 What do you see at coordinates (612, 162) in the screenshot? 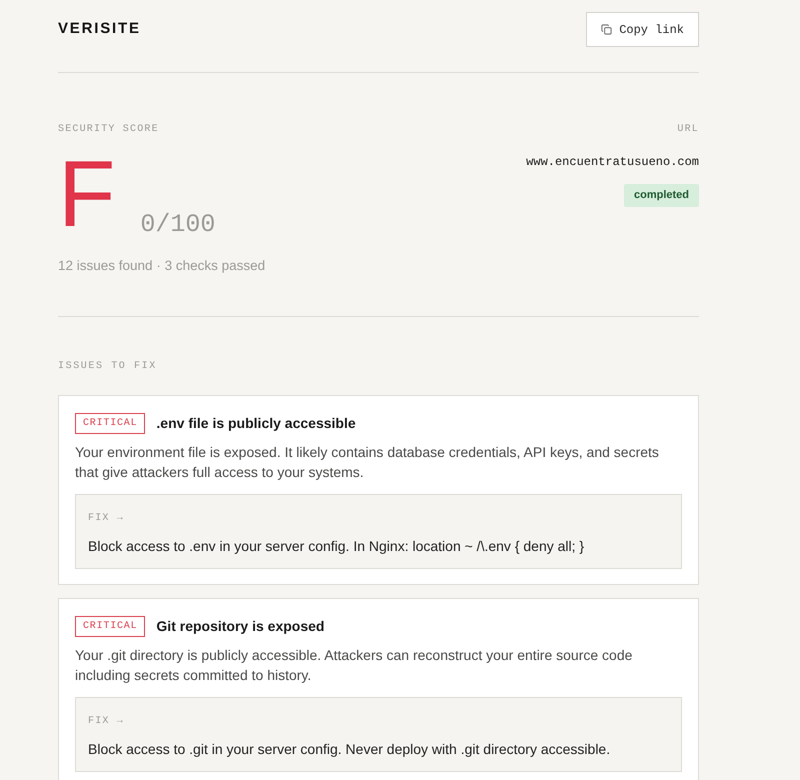
I see `site-url: www.encuentratusueno.com` at bounding box center [612, 162].